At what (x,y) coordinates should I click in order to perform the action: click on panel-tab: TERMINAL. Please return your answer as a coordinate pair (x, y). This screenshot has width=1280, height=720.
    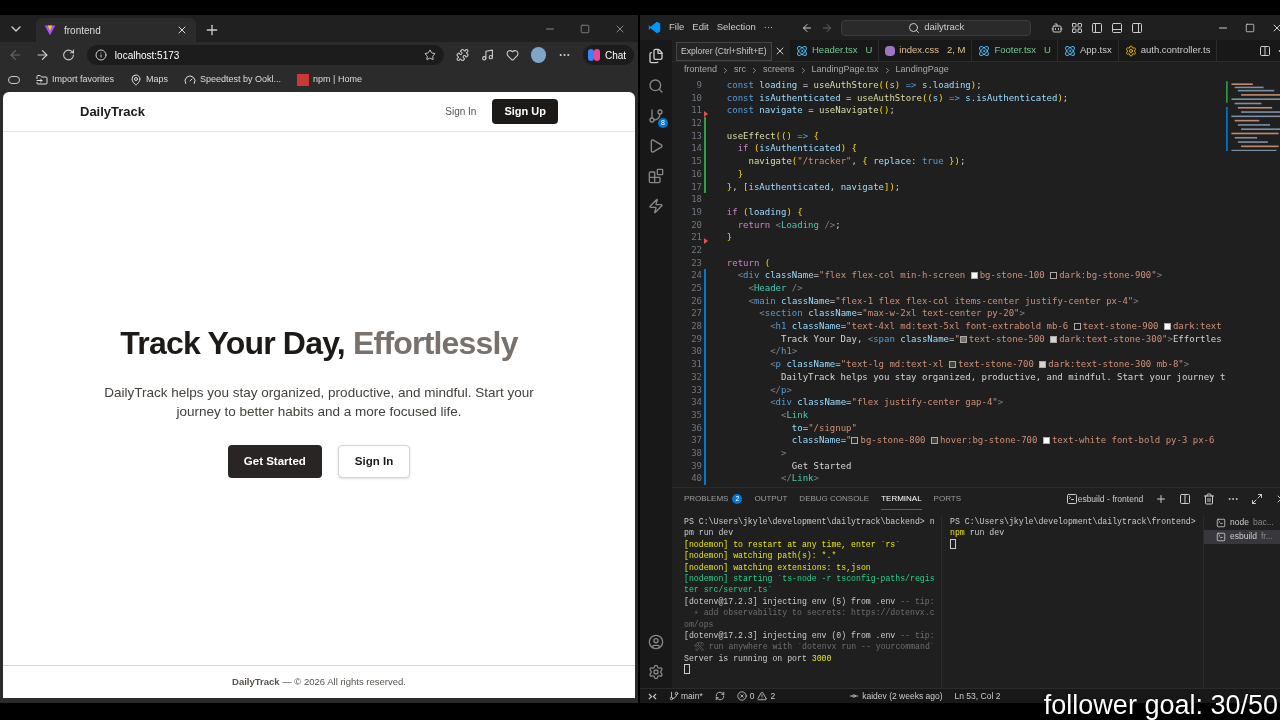
    Looking at the image, I should click on (901, 499).